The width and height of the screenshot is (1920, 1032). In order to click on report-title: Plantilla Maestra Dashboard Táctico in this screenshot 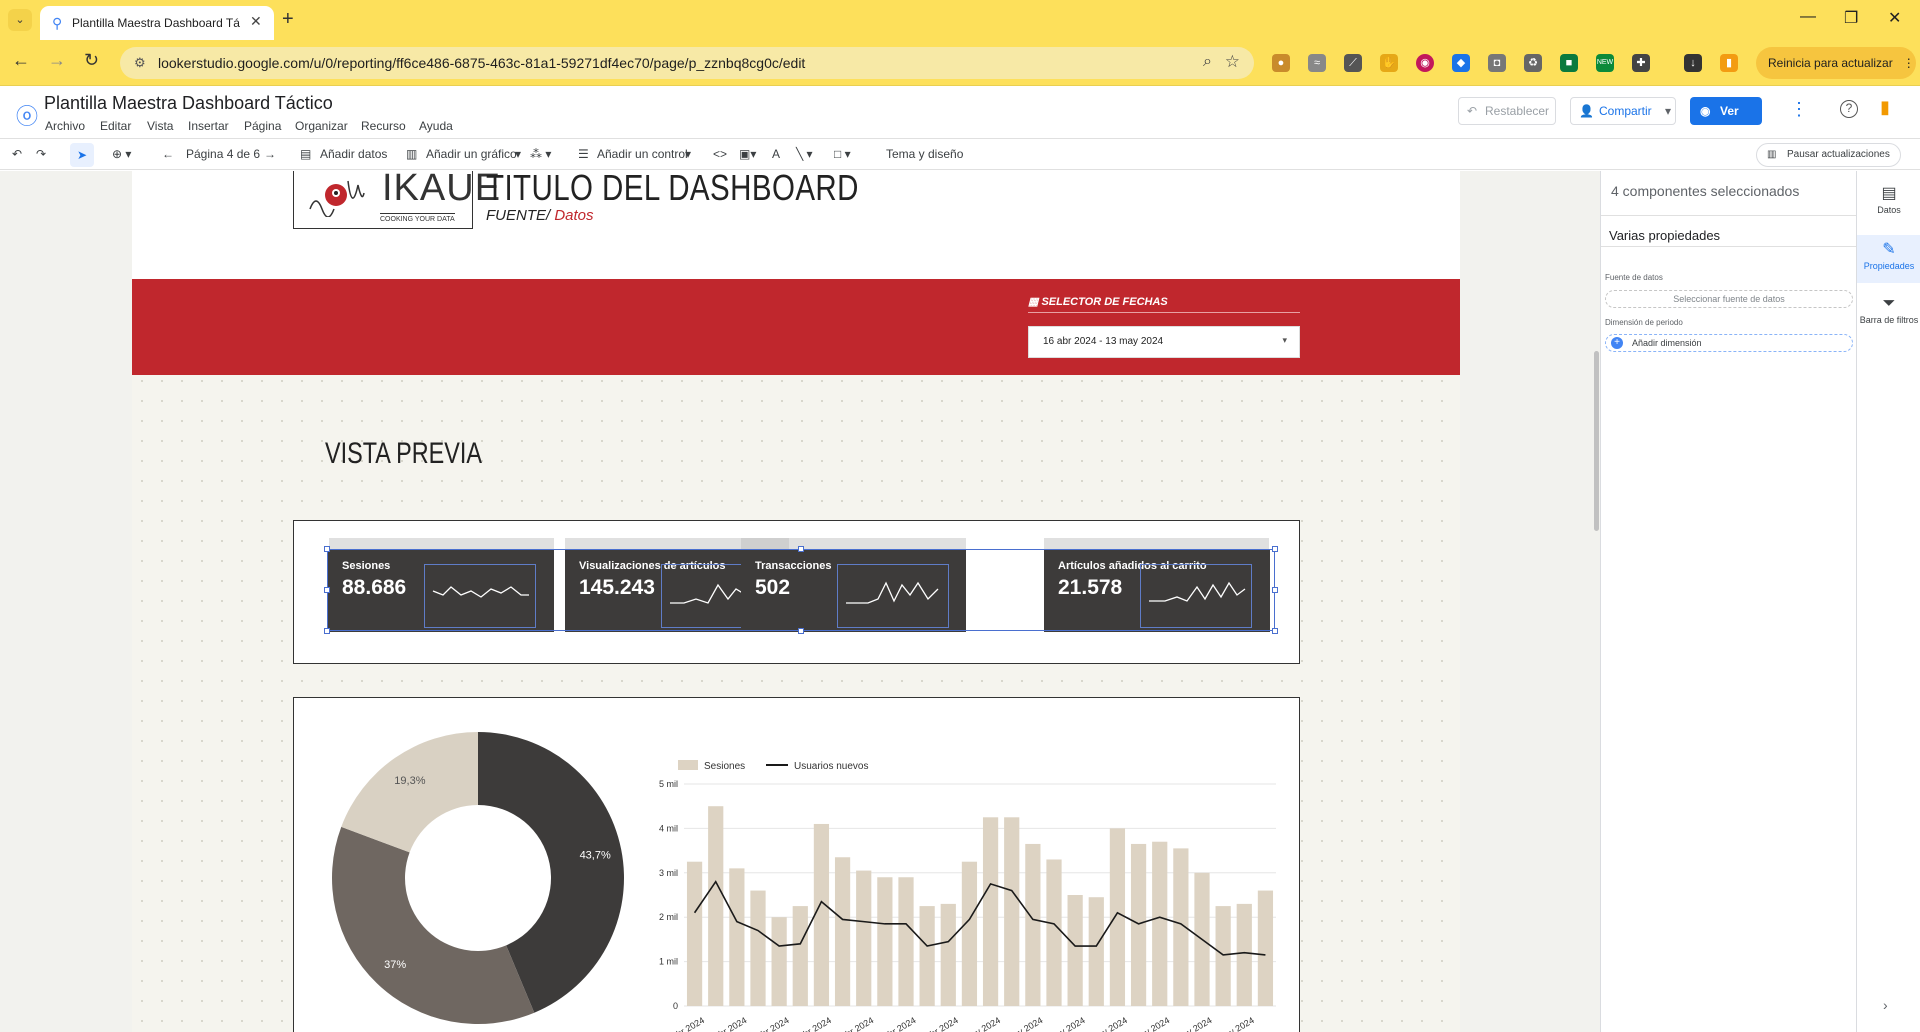, I will do `click(188, 103)`.